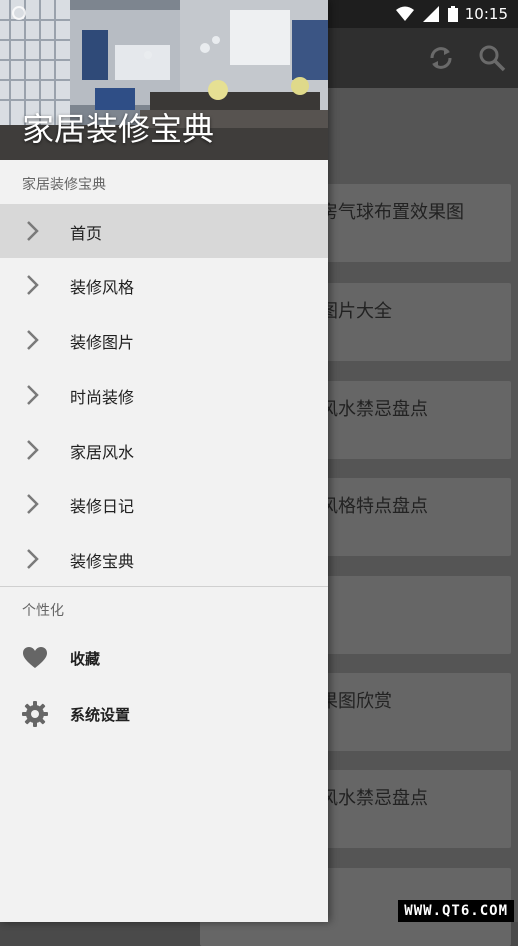  What do you see at coordinates (86, 233) in the screenshot?
I see `nav-item-label: 首页` at bounding box center [86, 233].